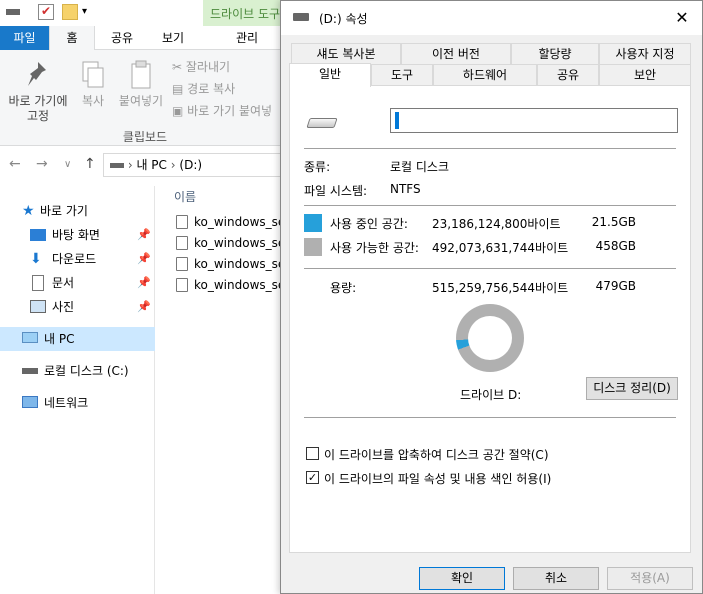 This screenshot has height=594, width=703. What do you see at coordinates (117, 165) in the screenshot?
I see `drive-icon` at bounding box center [117, 165].